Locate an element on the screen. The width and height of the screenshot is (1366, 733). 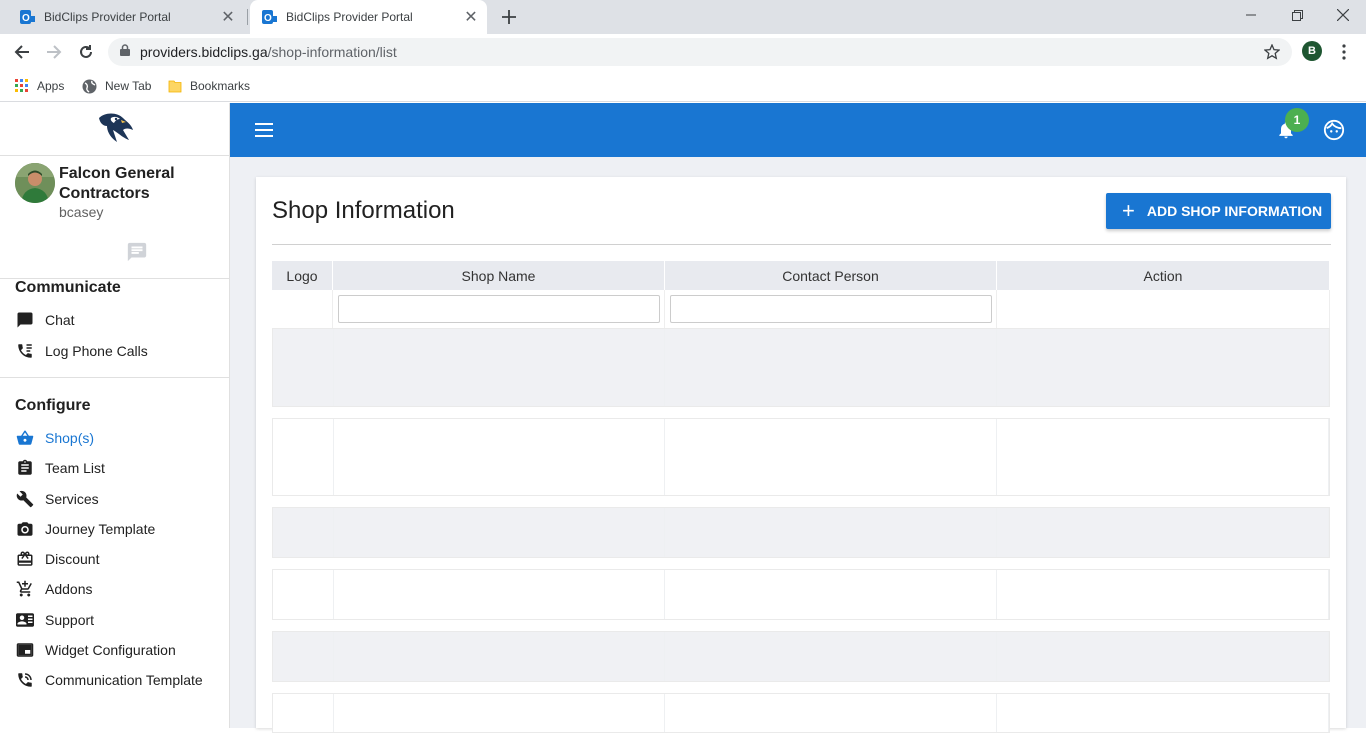
sidebar-item-addons: Addons is located at coordinates (120, 589).